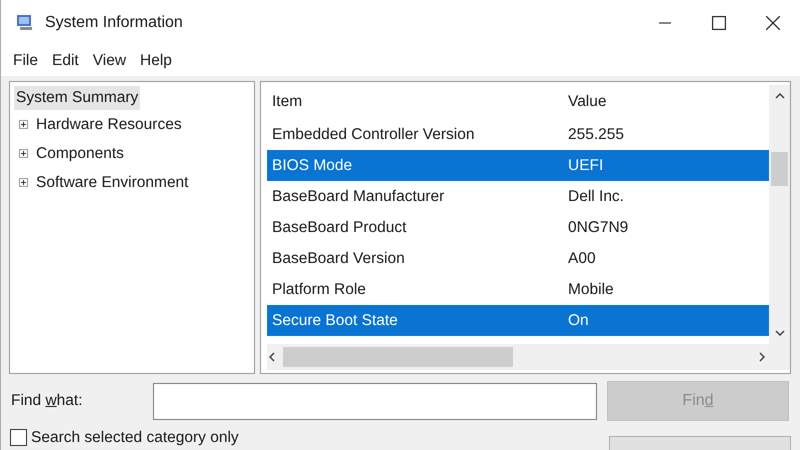  Describe the element at coordinates (338, 259) in the screenshot. I see `table-cell-text: BaseBoard Version` at that location.